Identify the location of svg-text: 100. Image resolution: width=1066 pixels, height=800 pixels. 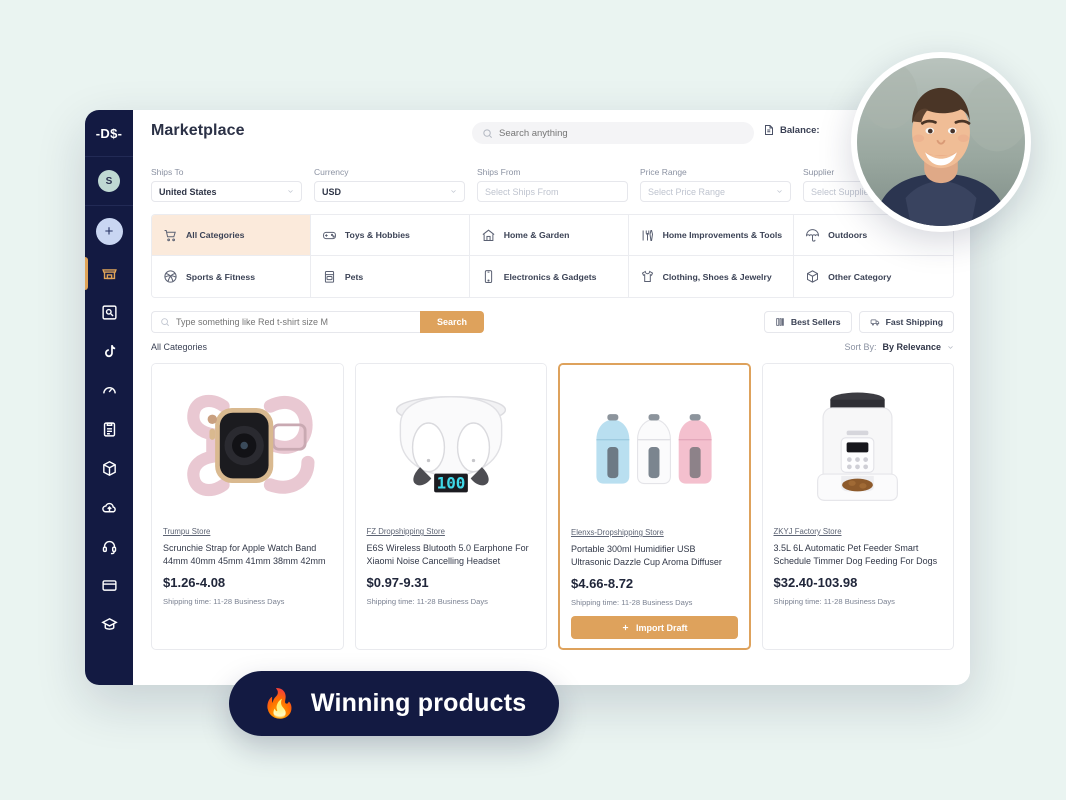
(450, 483).